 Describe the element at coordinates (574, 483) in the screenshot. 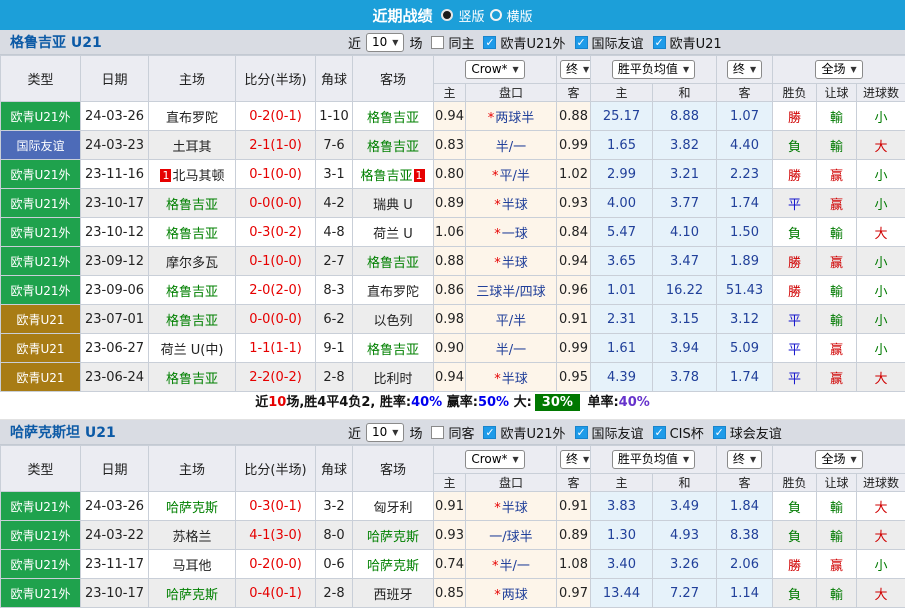

I see `sub-col-away-odds: 客` at that location.